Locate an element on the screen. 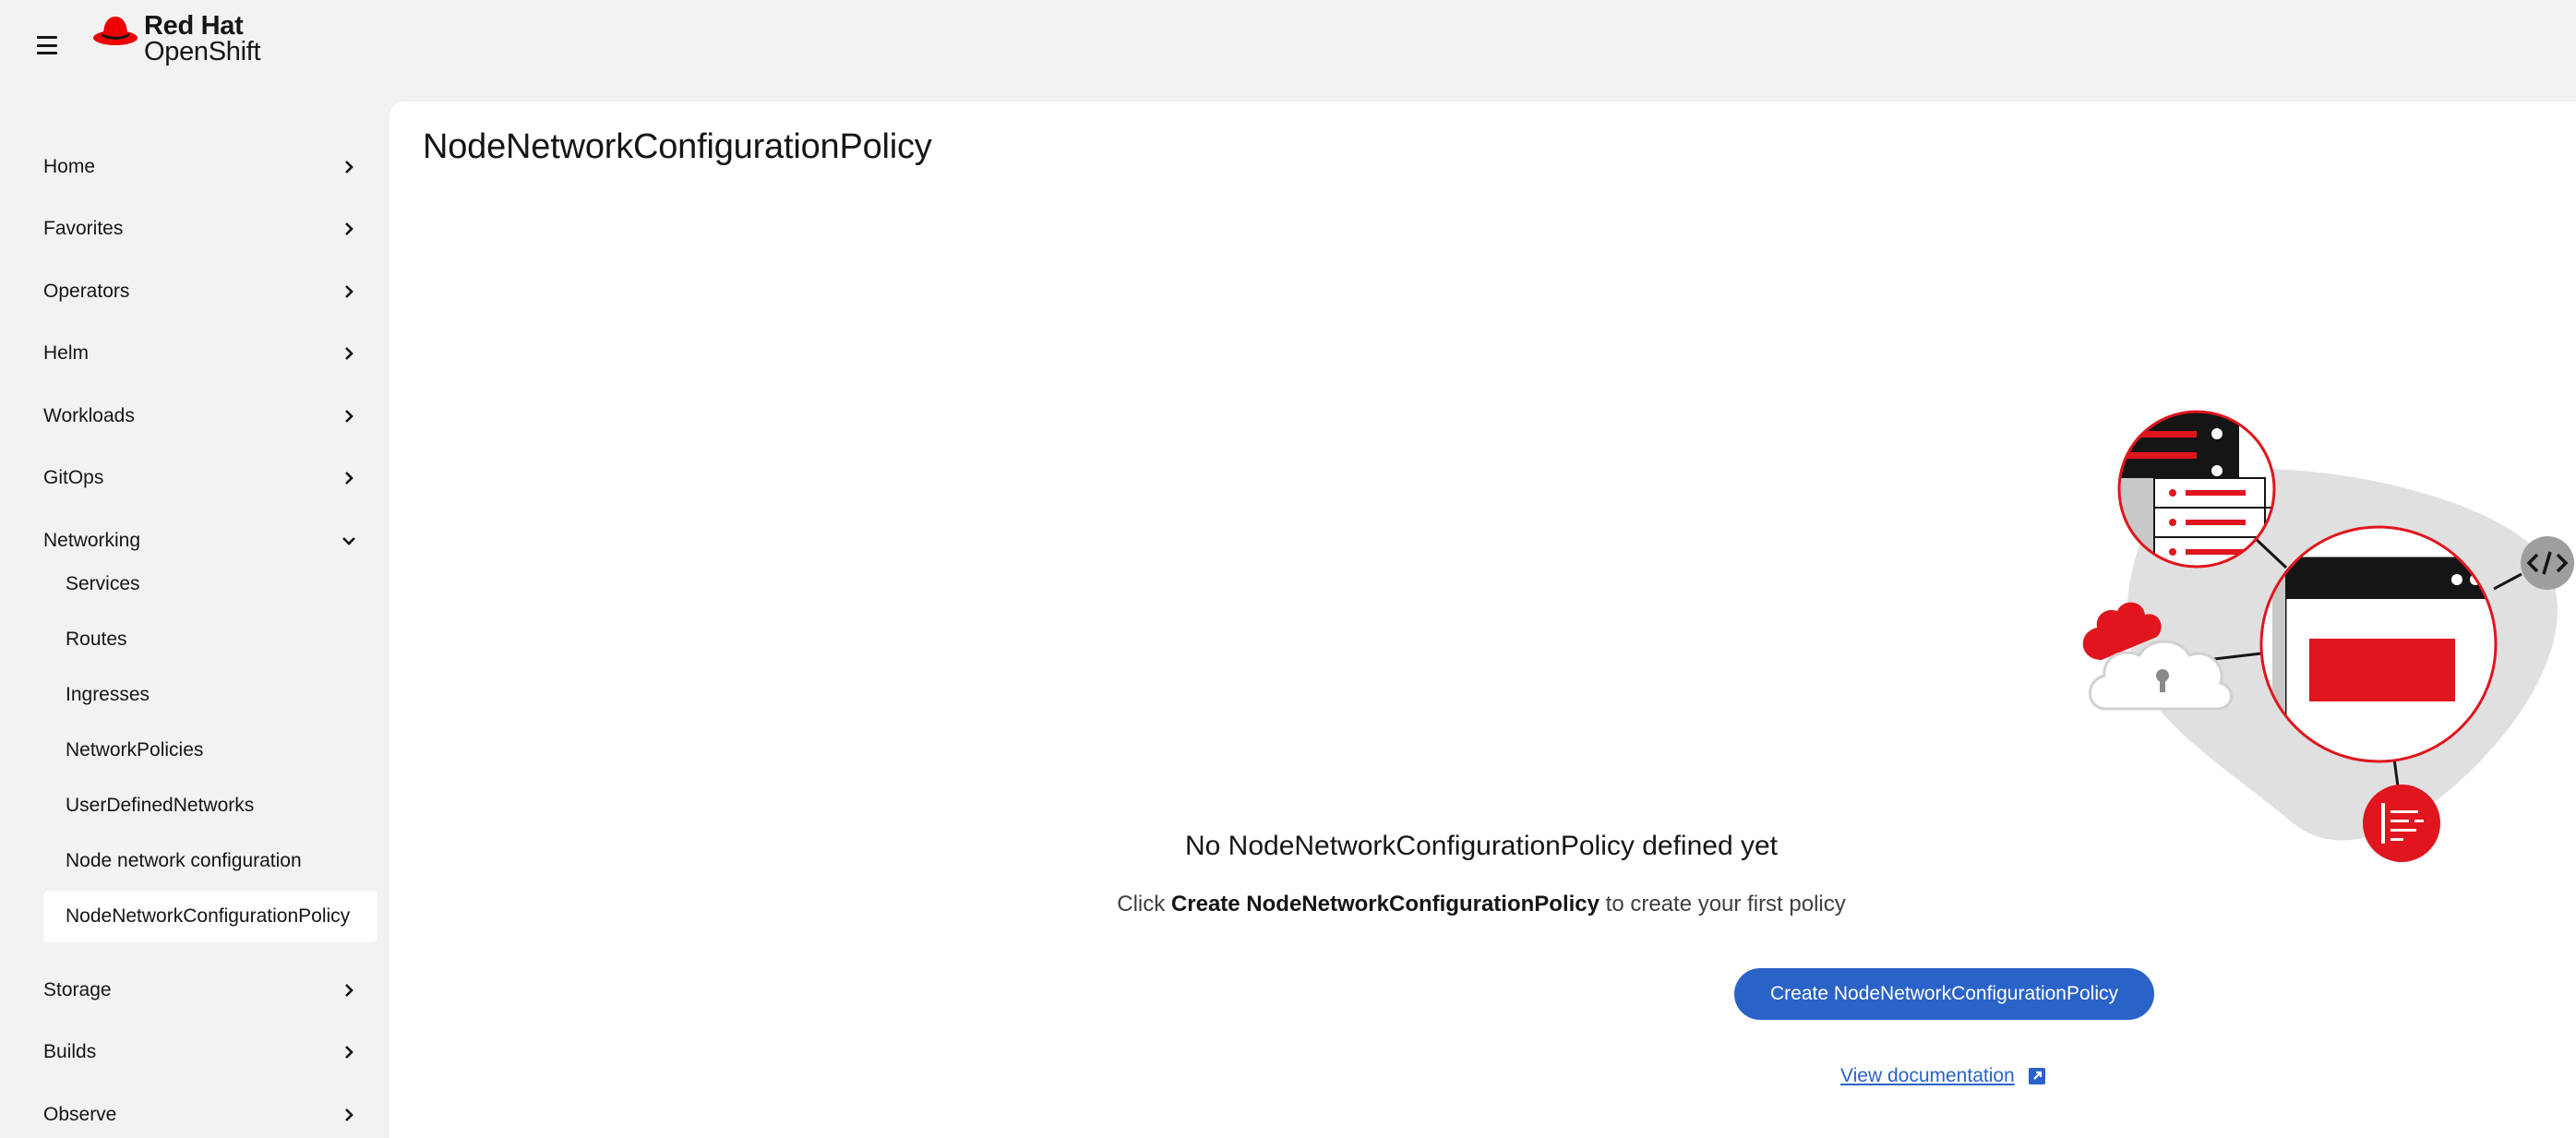 The image size is (2576, 1138). sidebar-item-networkpolicies: NetworkPolicies is located at coordinates (210, 750).